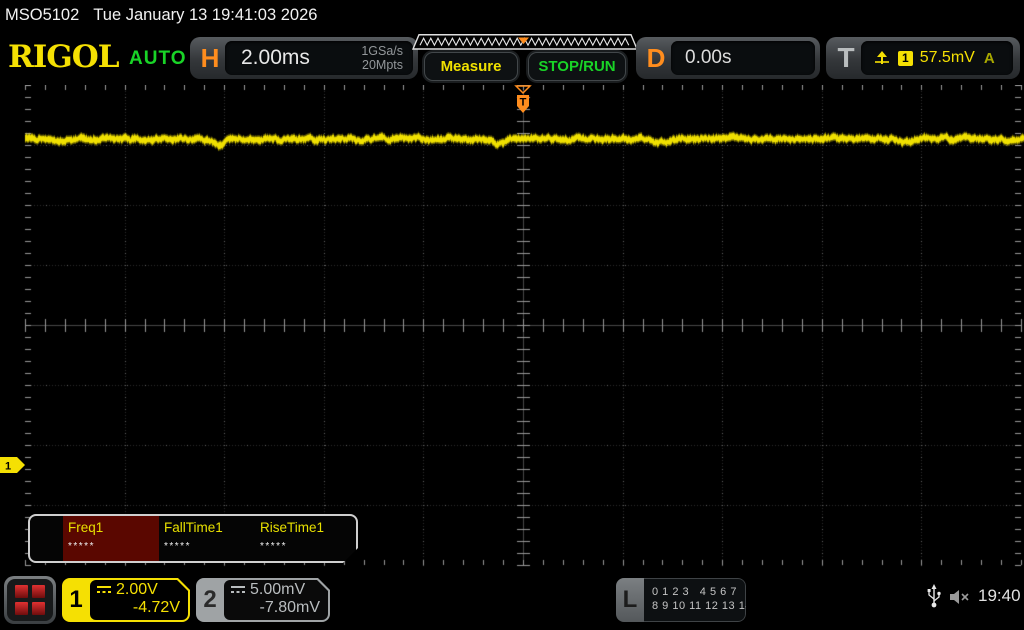 The width and height of the screenshot is (1024, 630). I want to click on measurement-label: Freq1, so click(86, 527).